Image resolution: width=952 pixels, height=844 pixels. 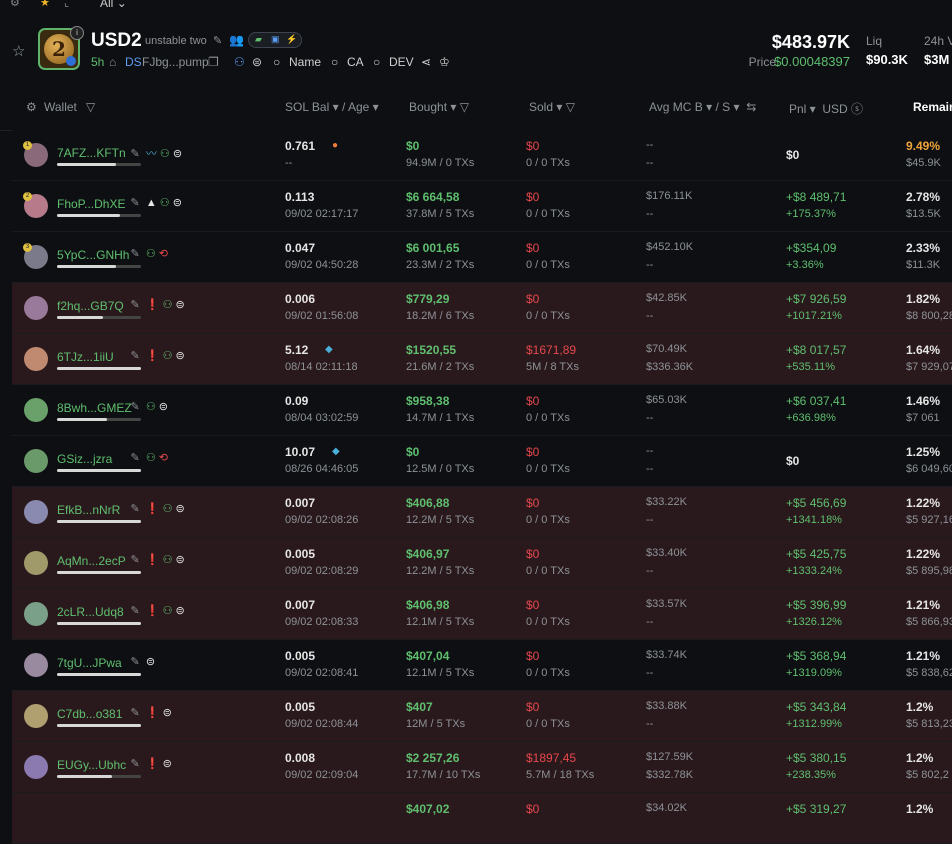 What do you see at coordinates (113, 5) in the screenshot?
I see `filter-dropdown: All ⌄` at bounding box center [113, 5].